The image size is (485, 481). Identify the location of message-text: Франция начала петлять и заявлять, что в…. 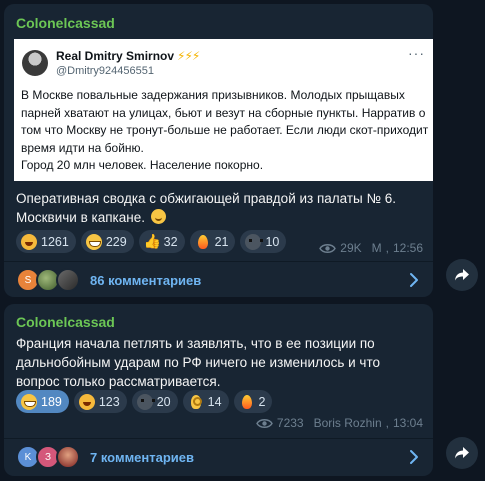
(198, 362).